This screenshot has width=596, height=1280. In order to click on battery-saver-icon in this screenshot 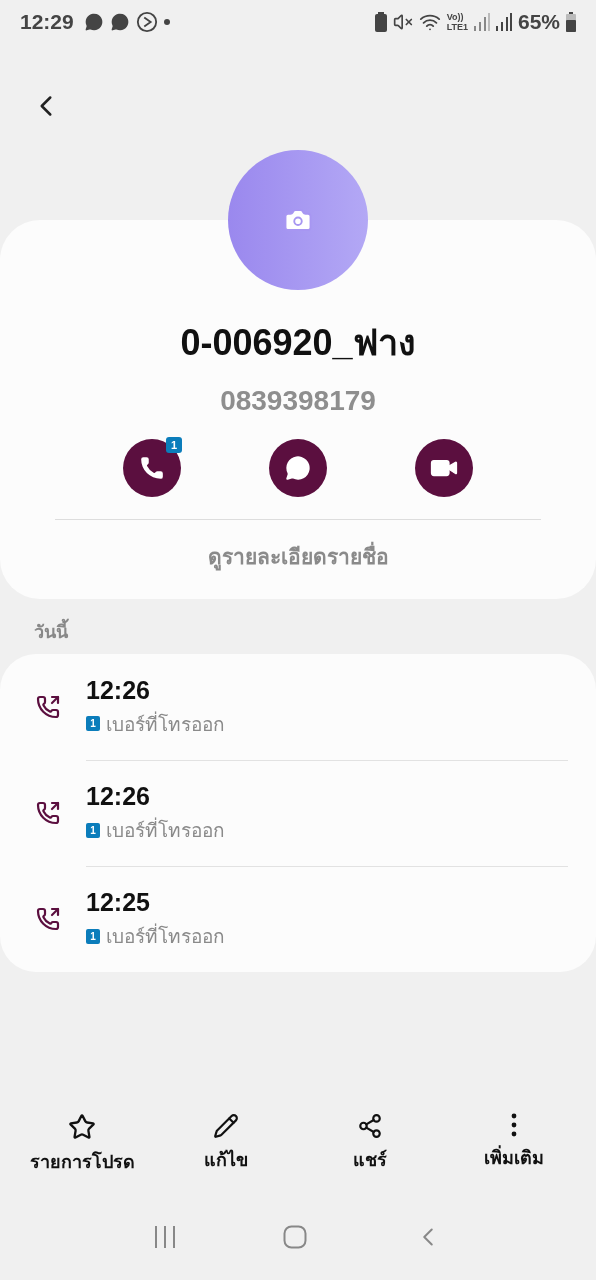, I will do `click(380, 22)`.